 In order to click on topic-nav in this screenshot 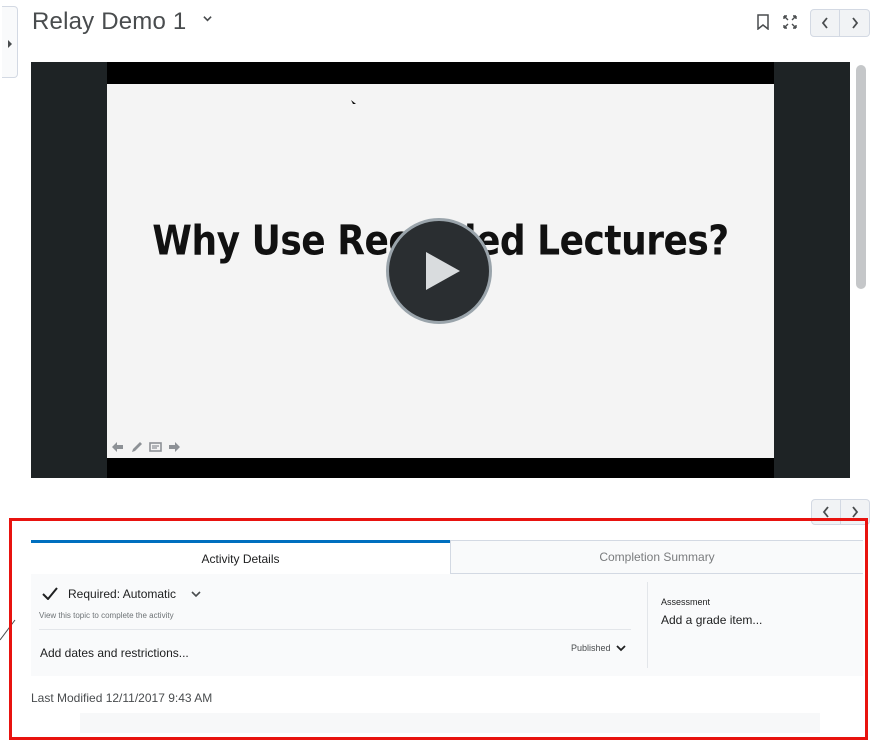, I will do `click(840, 23)`.